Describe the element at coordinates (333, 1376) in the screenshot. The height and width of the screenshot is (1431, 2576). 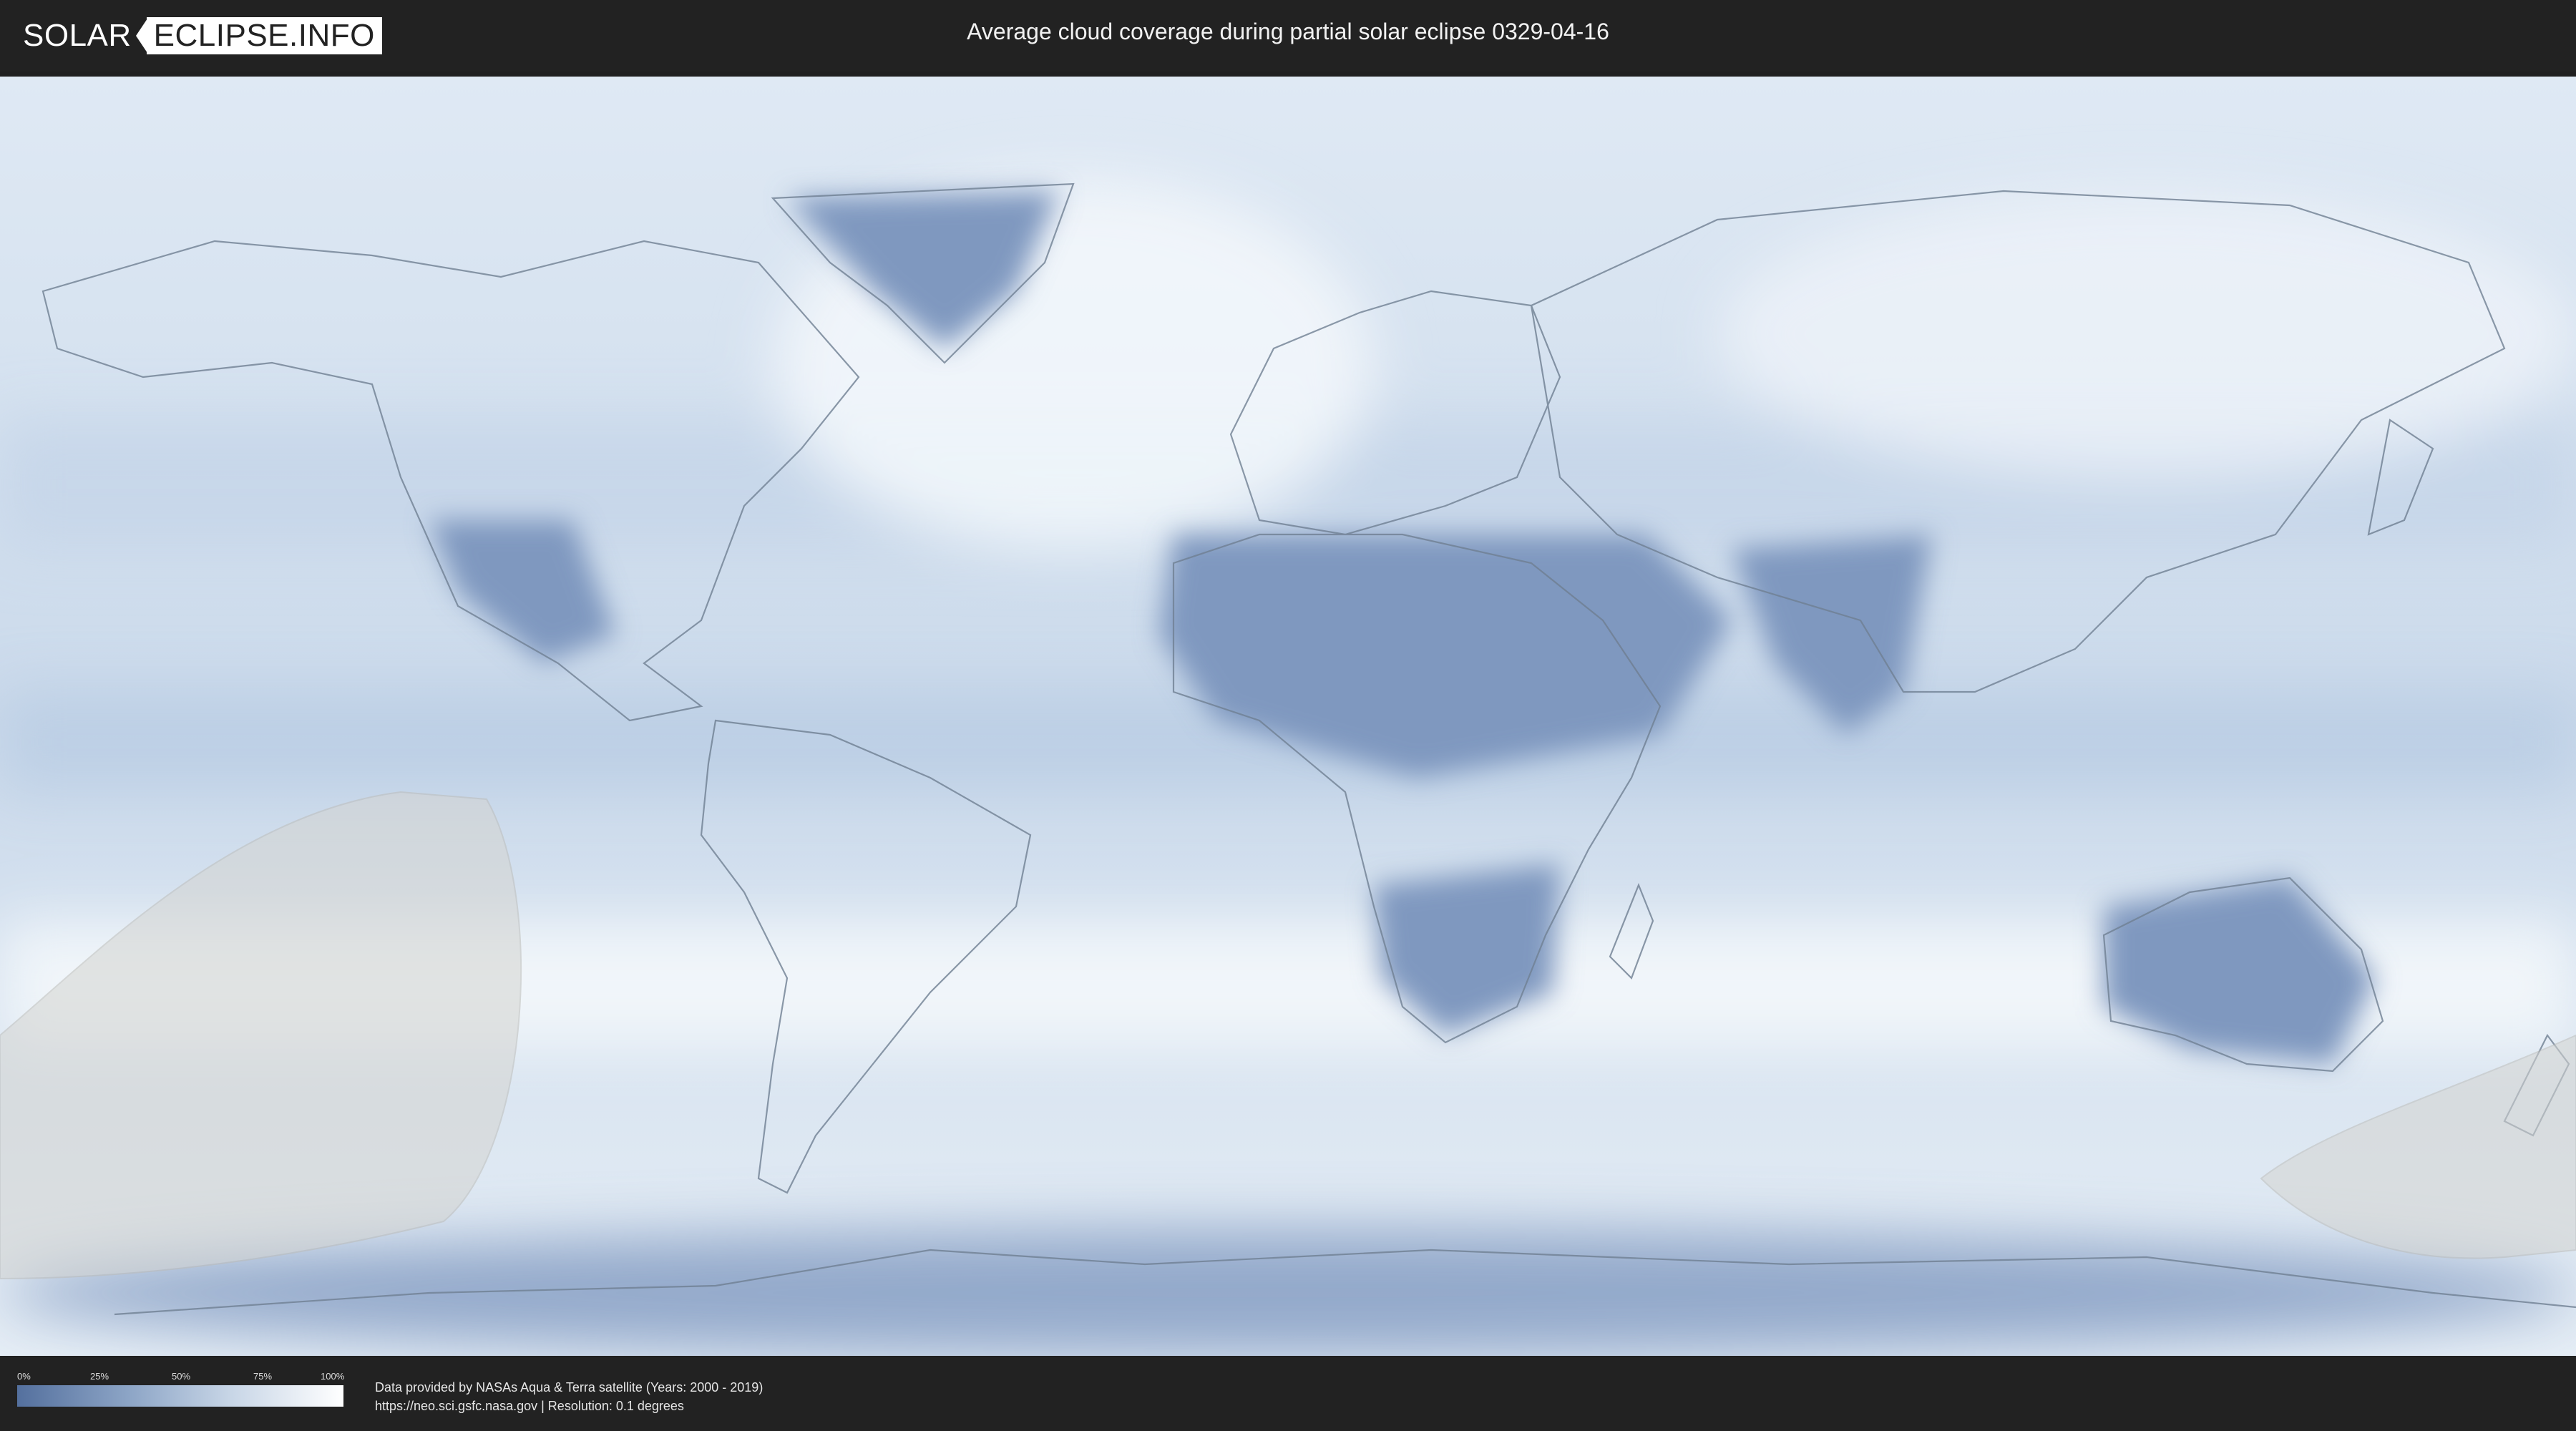
I see `legend-label-100: 100%` at that location.